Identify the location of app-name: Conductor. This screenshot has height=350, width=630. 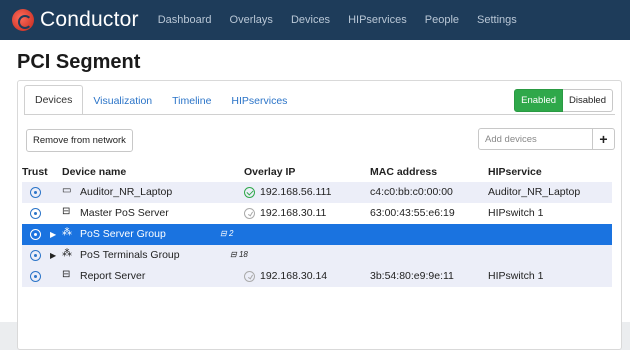
(89, 19).